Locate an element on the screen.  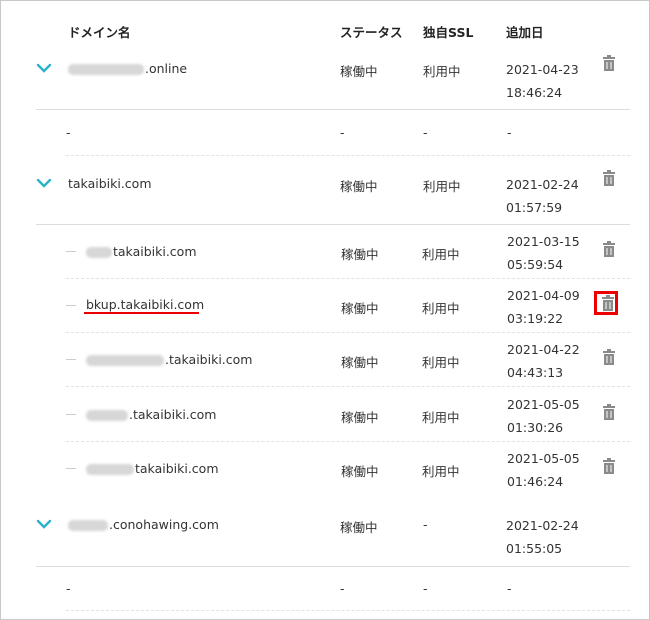
trash-highlight-box is located at coordinates (606, 303).